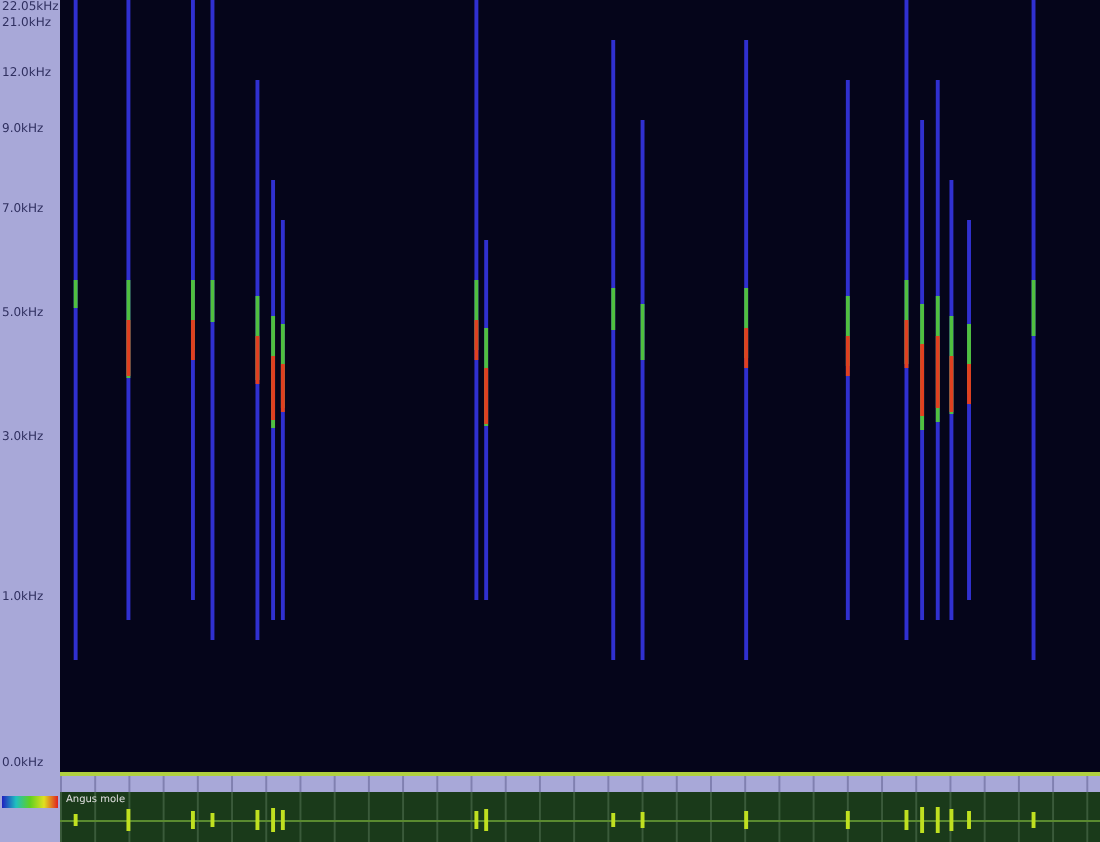  Describe the element at coordinates (30, 802) in the screenshot. I see `colormap-icon` at that location.